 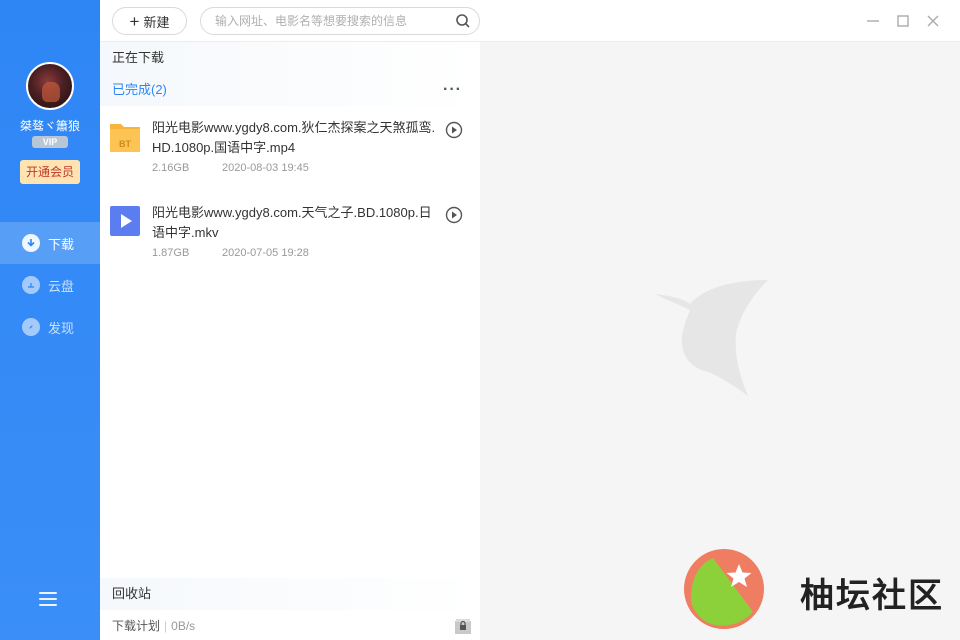 What do you see at coordinates (463, 626) in the screenshot?
I see `lock-icon` at bounding box center [463, 626].